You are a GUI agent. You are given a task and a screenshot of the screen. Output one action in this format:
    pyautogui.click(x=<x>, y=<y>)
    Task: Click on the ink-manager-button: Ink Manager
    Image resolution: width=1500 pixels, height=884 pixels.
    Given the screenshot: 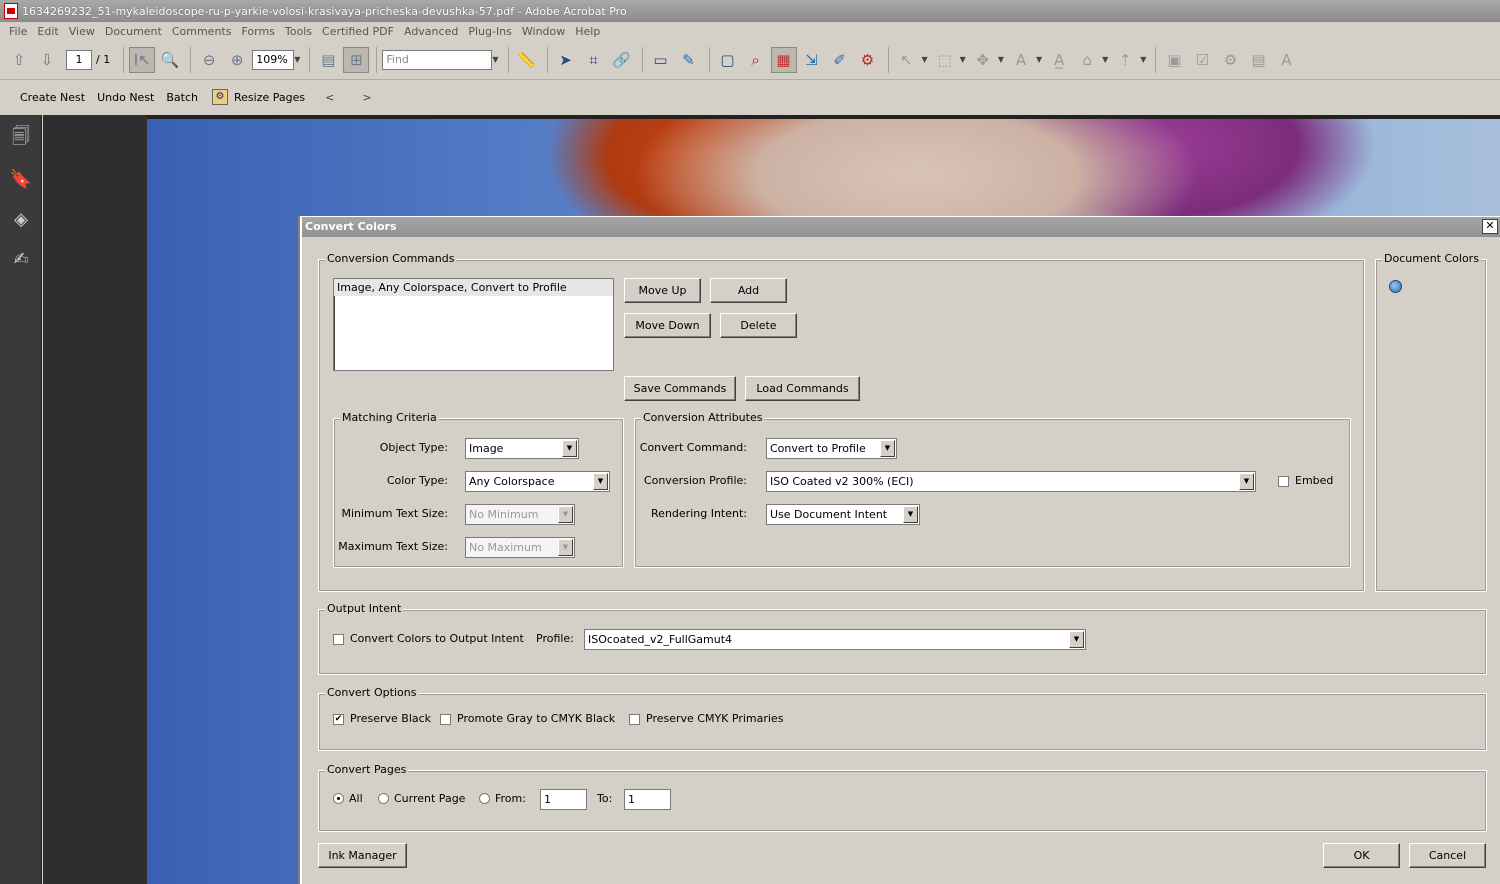 What is the action you would take?
    pyautogui.click(x=362, y=855)
    